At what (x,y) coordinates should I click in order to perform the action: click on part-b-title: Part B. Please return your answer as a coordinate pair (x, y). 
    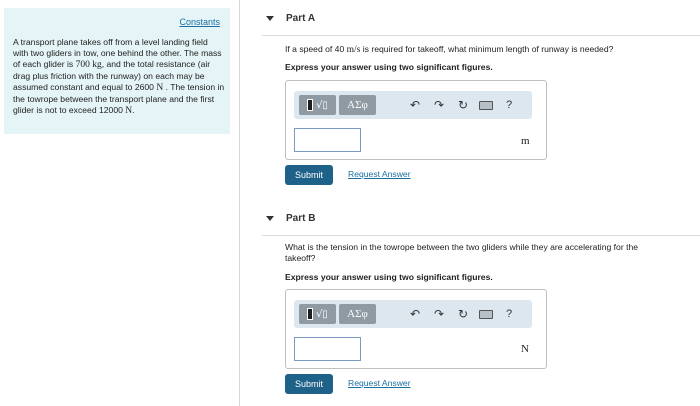
    Looking at the image, I should click on (301, 218).